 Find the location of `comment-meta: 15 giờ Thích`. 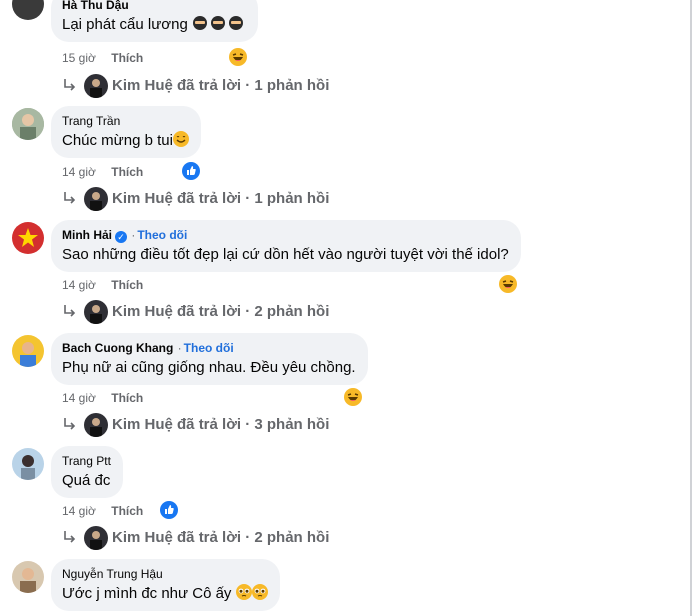

comment-meta: 15 giờ Thích is located at coordinates (102, 58).